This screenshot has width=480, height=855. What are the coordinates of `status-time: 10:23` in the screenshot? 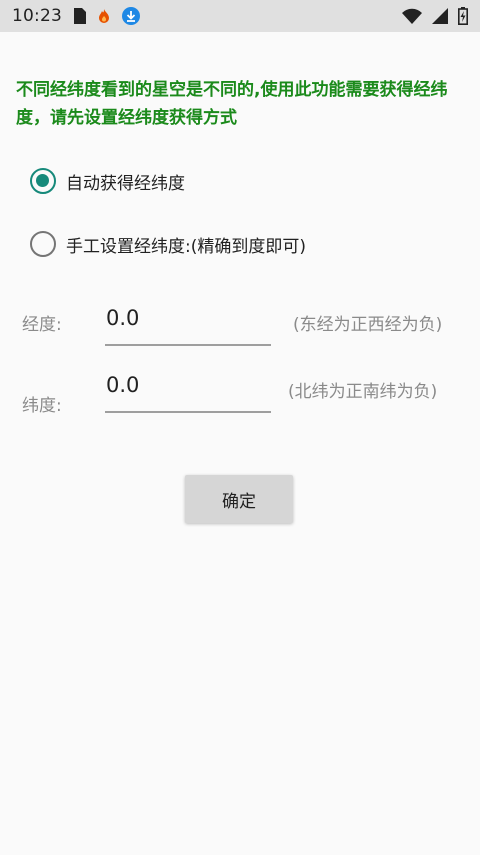 It's located at (37, 16).